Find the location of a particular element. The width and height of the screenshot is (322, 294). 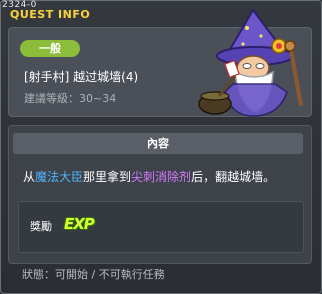

desc-post: 后，翻越城墙。 is located at coordinates (233, 177).